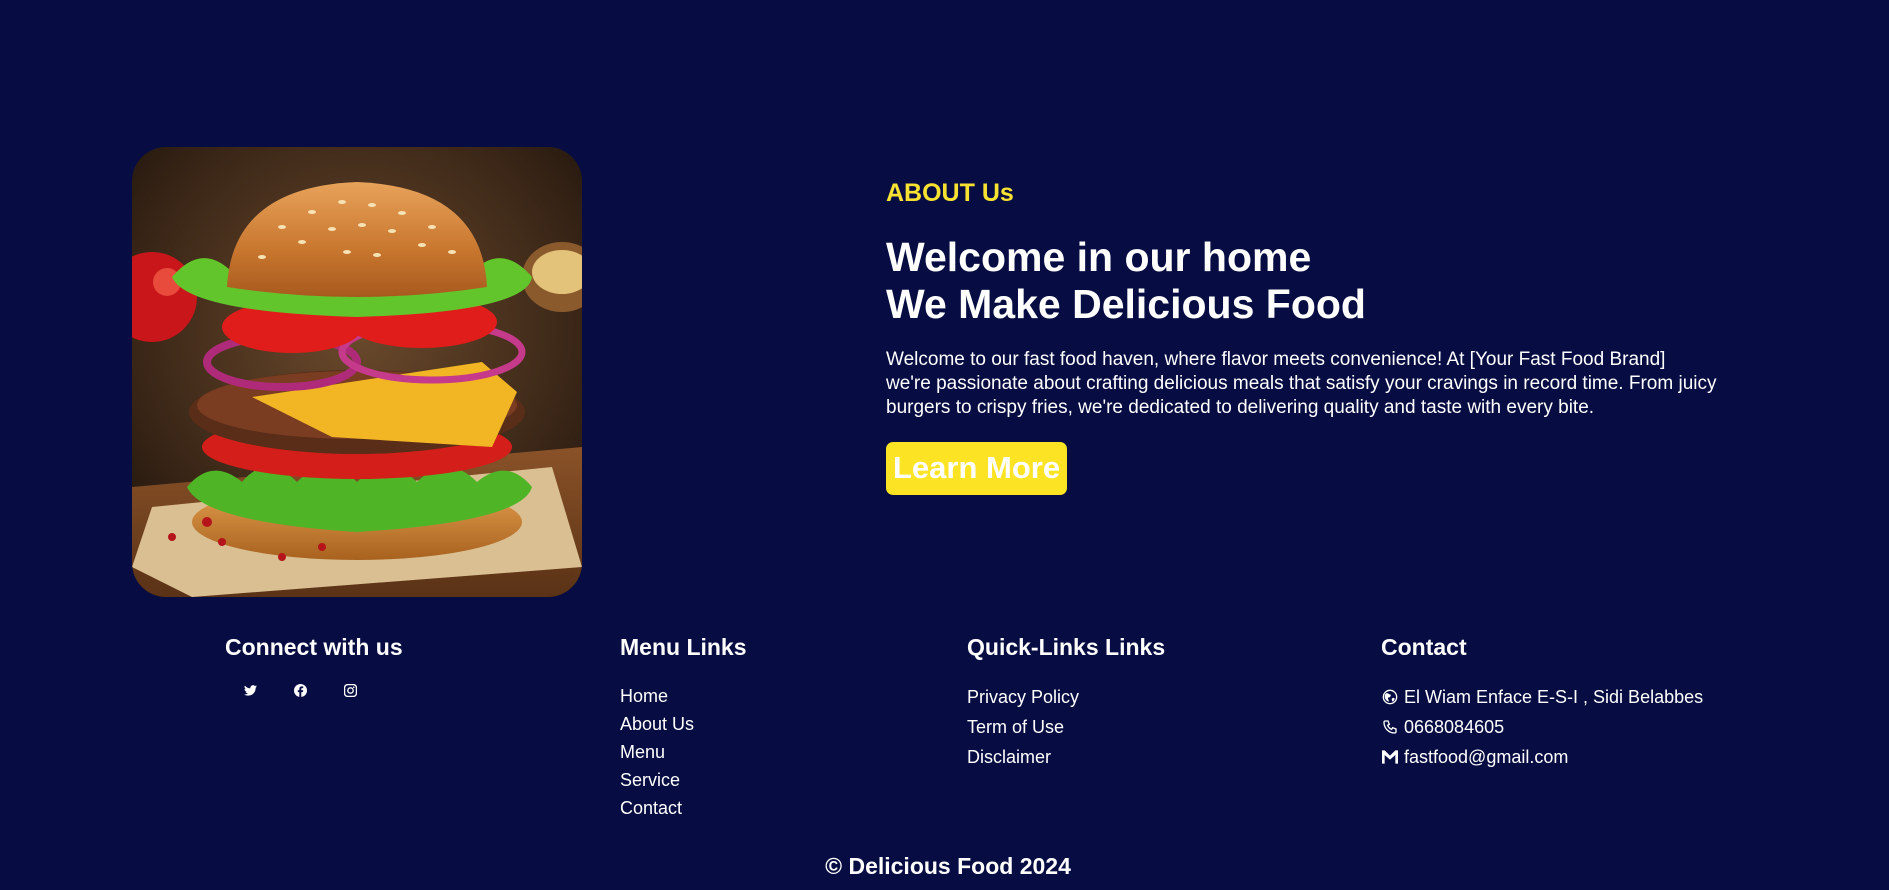  I want to click on about-title-line1: Welcome in our home, so click(1099, 257).